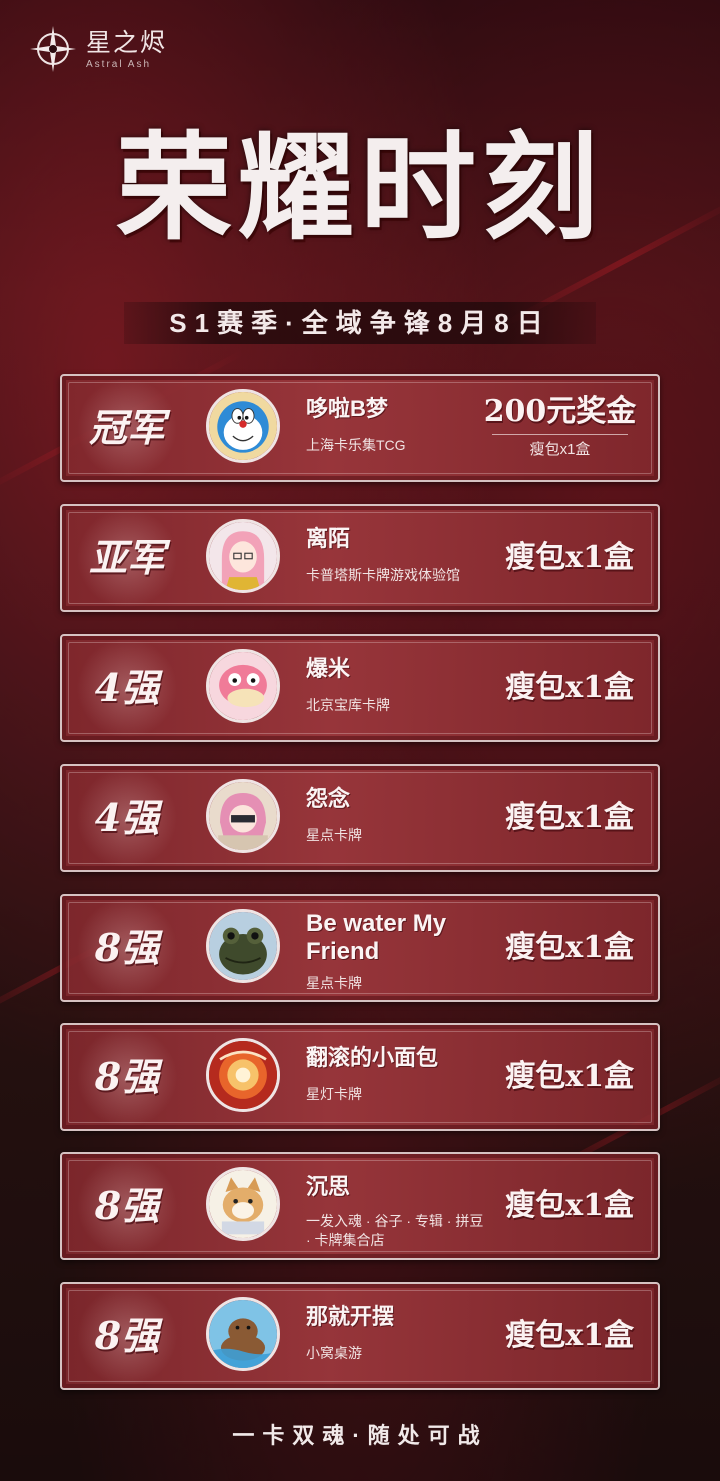 Image resolution: width=720 pixels, height=1481 pixels. What do you see at coordinates (395, 1230) in the screenshot?
I see `store-name: 一发入魂 · 谷子 · 专辑 · 拼豆 · 卡牌集合店` at bounding box center [395, 1230].